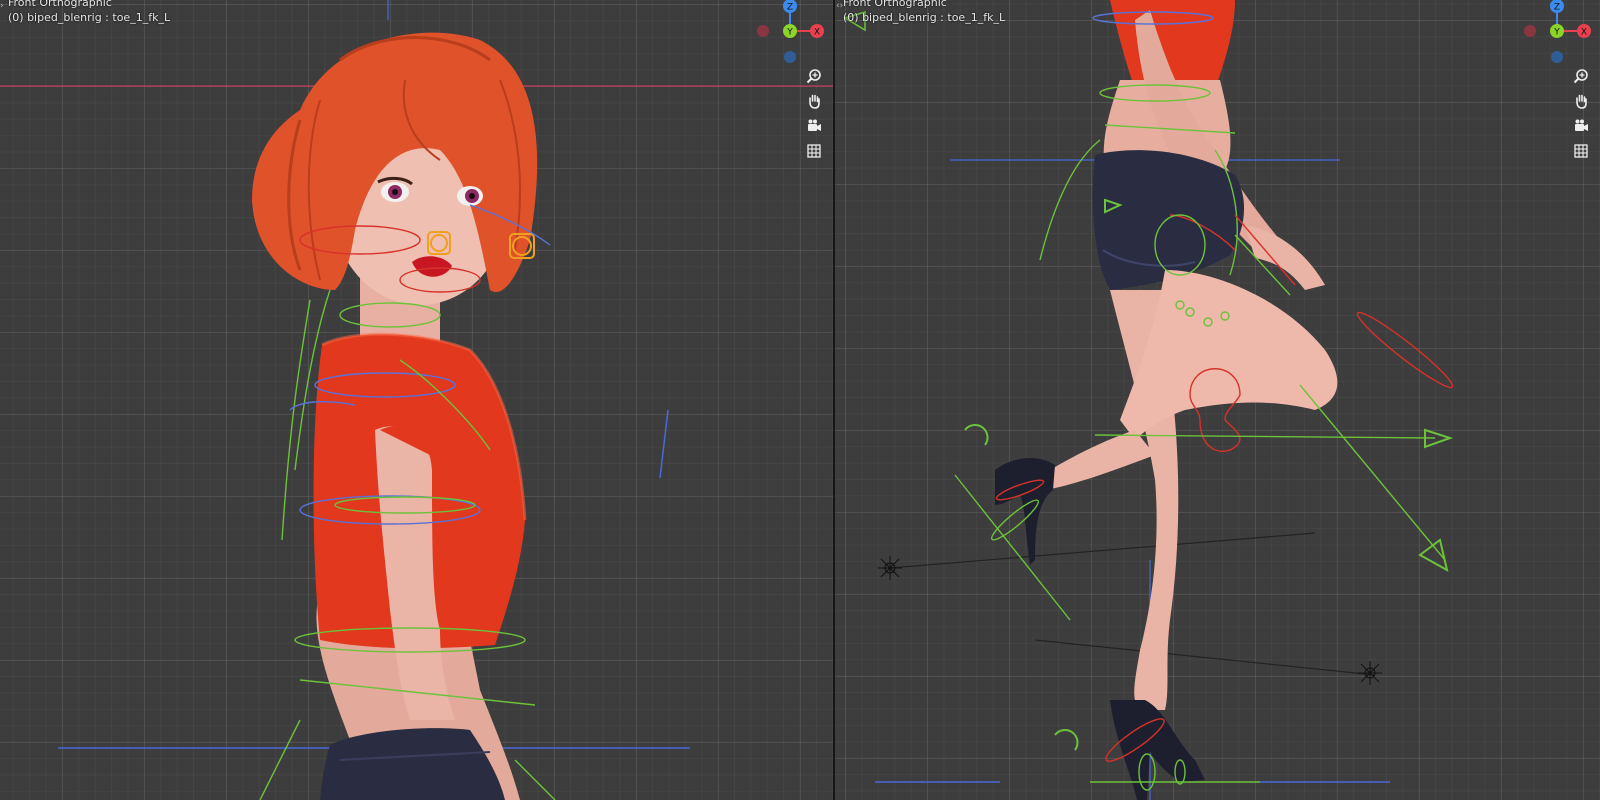  What do you see at coordinates (2, 6) in the screenshot?
I see `viewport-corner-left: ›` at bounding box center [2, 6].